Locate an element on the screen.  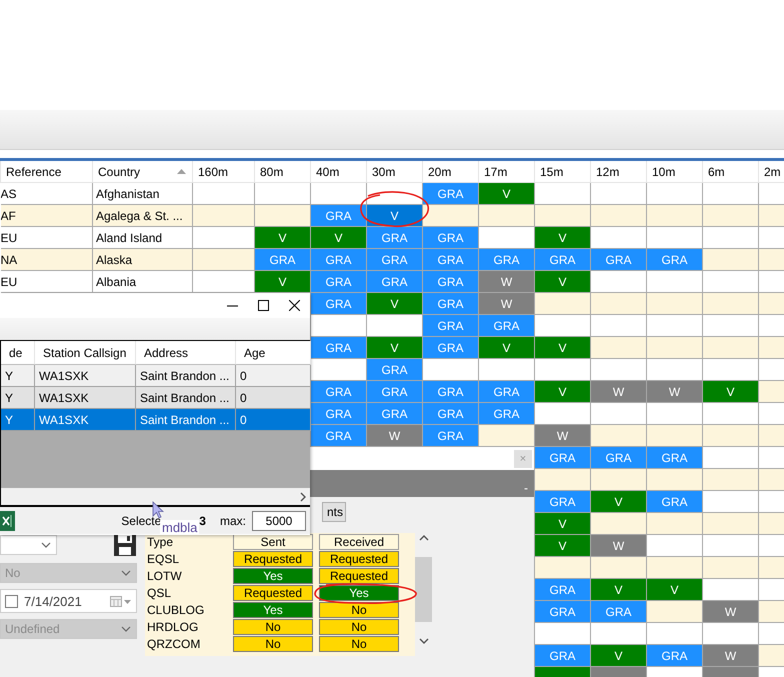
max-input: 5000 is located at coordinates (279, 520).